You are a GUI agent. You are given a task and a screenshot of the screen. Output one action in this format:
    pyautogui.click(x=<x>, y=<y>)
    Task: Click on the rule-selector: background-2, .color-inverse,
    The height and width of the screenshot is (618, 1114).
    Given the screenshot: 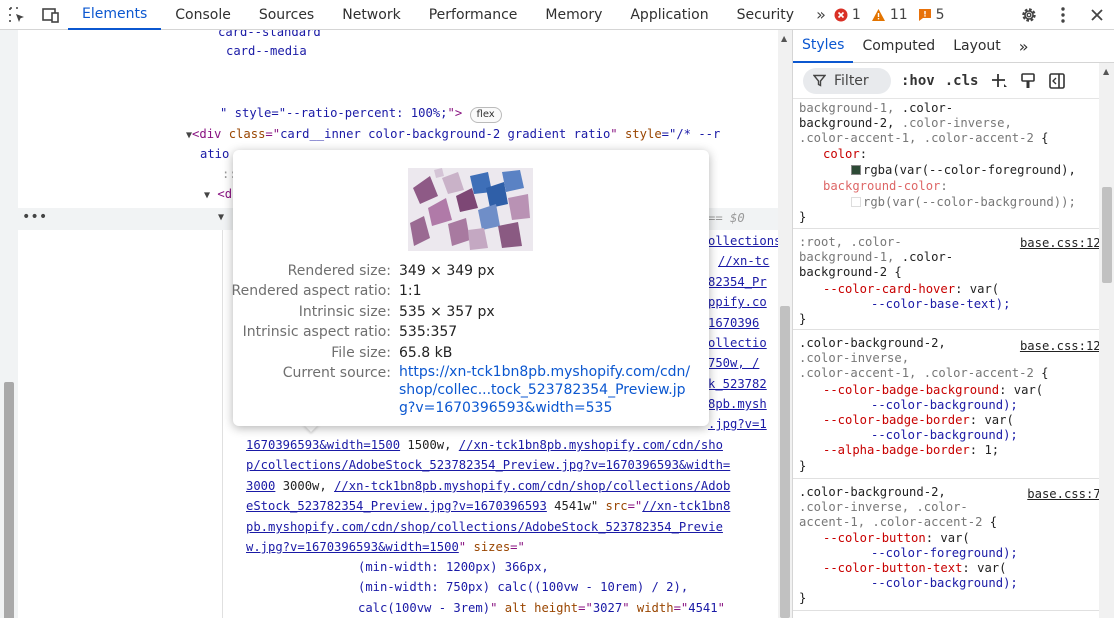 What is the action you would take?
    pyautogui.click(x=905, y=123)
    